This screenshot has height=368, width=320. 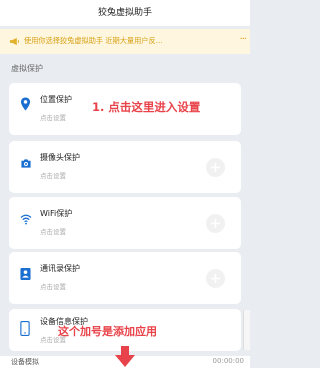 I want to click on contacts-protection-card: 通讯录保护 点击设置, so click(x=125, y=278).